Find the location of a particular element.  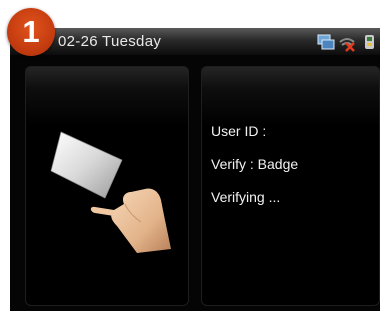

user-id-label: User ID : is located at coordinates (239, 131).